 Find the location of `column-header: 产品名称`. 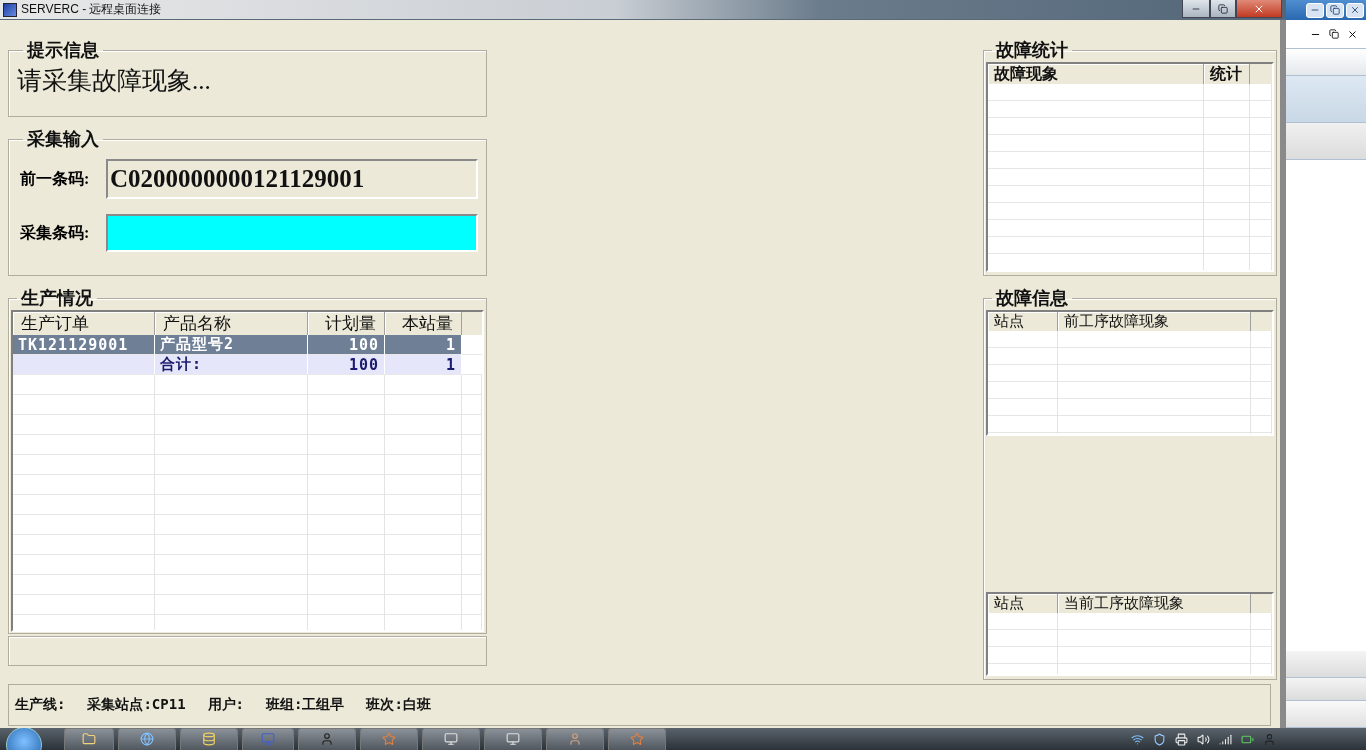

column-header: 产品名称 is located at coordinates (231, 324).